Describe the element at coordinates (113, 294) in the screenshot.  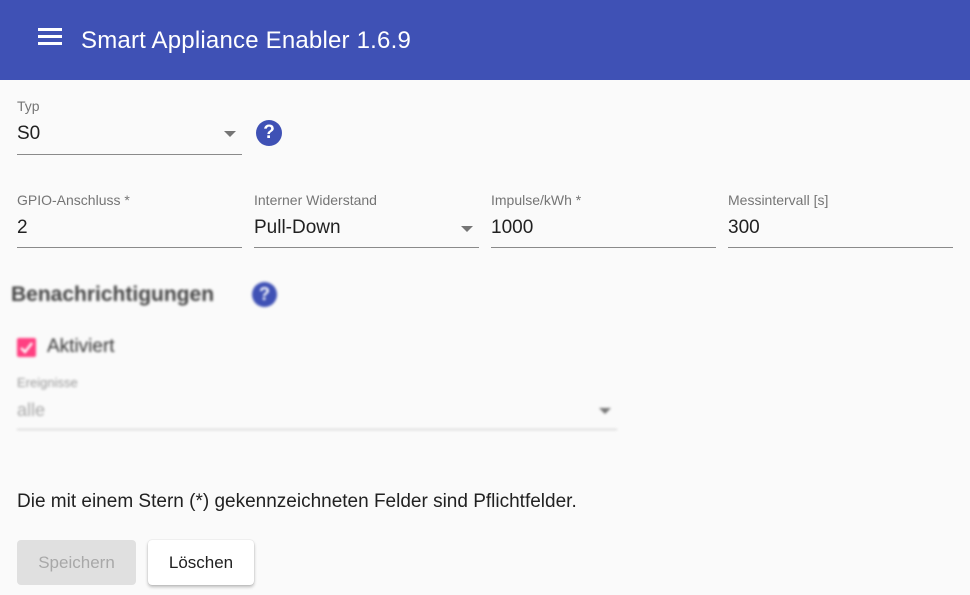
I see `notifications-title: Benachrichtigungen` at that location.